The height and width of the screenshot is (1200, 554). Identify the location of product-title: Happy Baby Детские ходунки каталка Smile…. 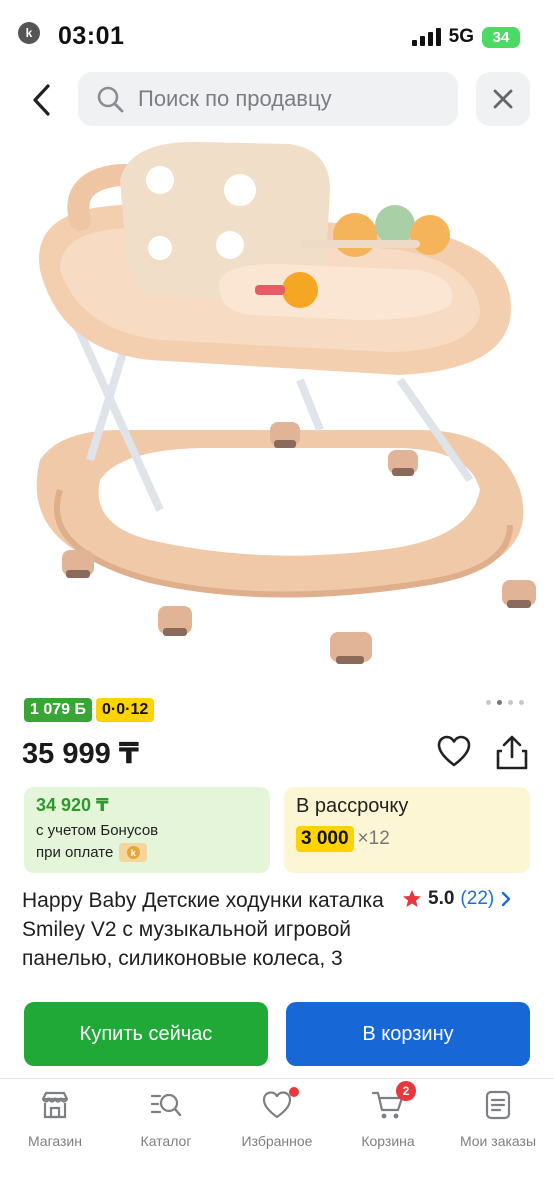
(203, 929).